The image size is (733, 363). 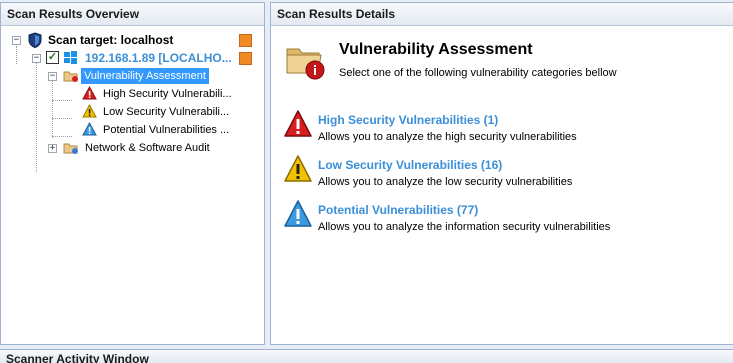 I want to click on low-vulnerabilities-link: Low Security Vulnerabilities (16), so click(x=410, y=165).